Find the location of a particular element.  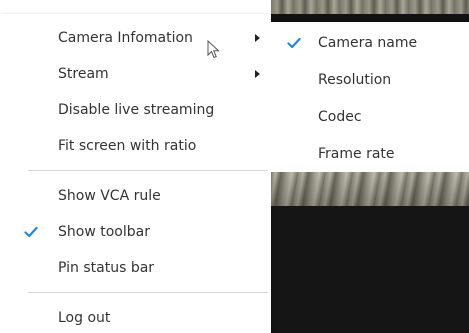

menu-item-log-out: Log out is located at coordinates (135, 316).